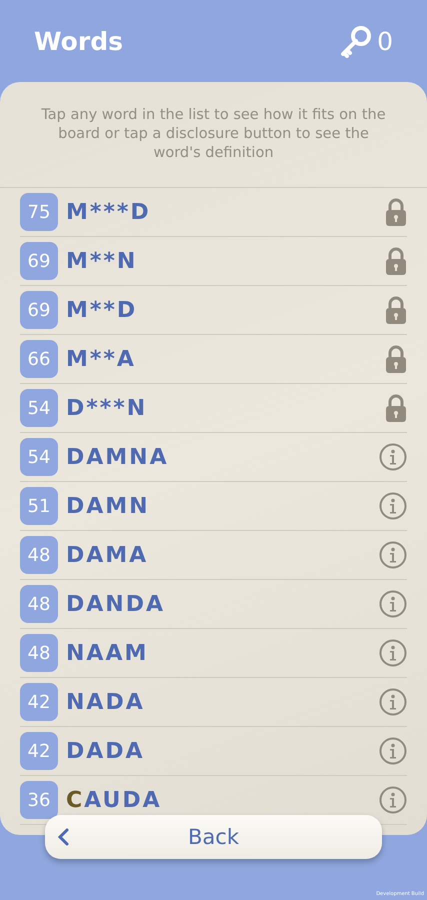 This screenshot has height=900, width=427. Describe the element at coordinates (221, 408) in the screenshot. I see `word-entry: D***N` at that location.